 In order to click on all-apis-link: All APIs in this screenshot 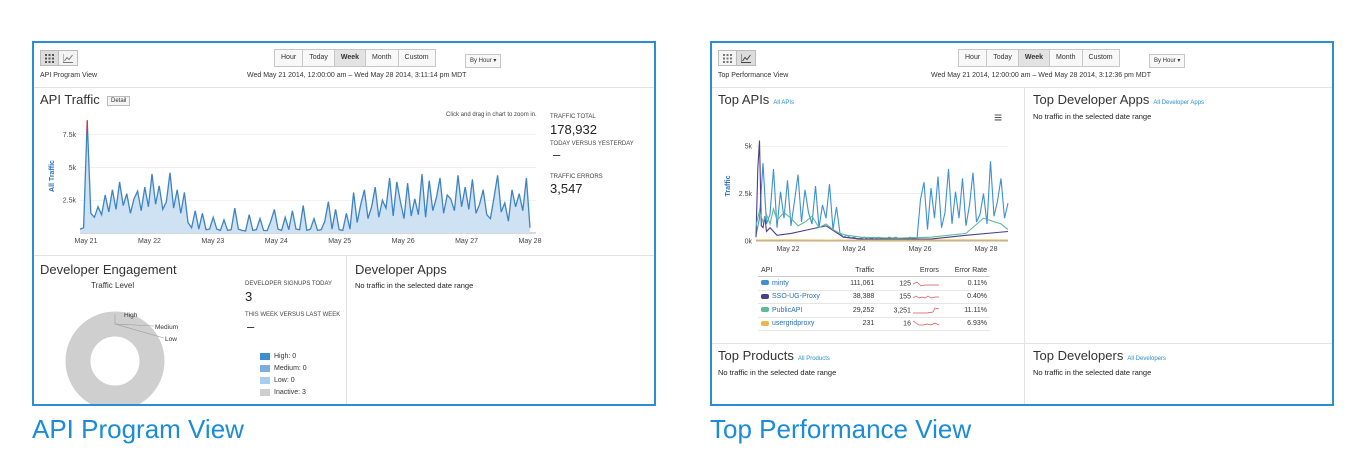, I will do `click(783, 103)`.